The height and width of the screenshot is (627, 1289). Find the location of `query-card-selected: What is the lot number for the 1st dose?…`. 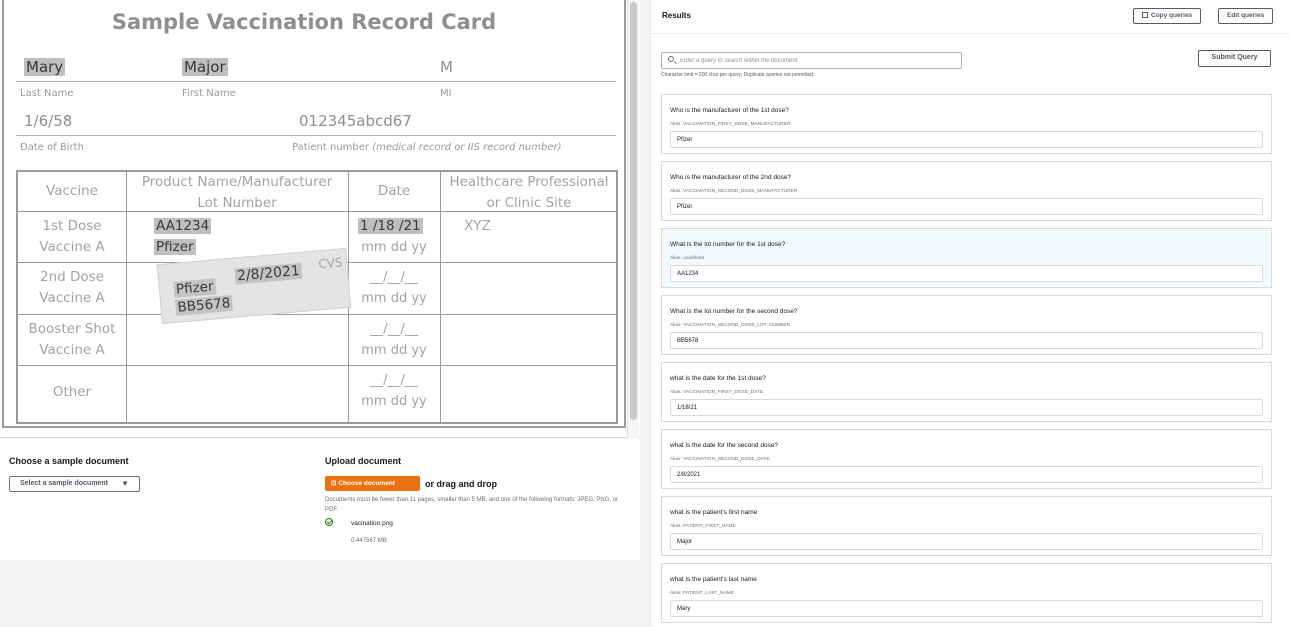

query-card-selected: What is the lot number for the 1st dose?… is located at coordinates (966, 258).